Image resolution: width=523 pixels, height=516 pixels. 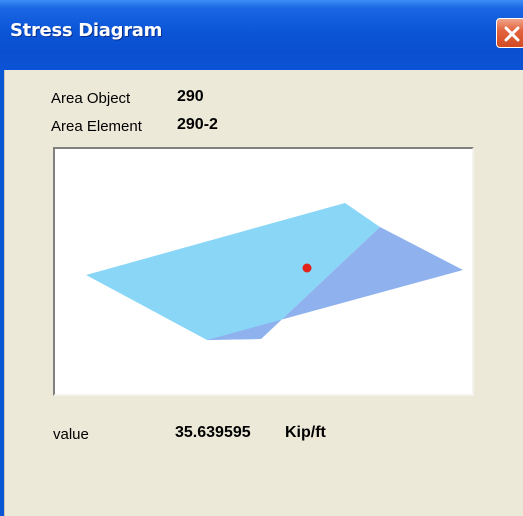 I want to click on area-object-label: Area Object, so click(x=91, y=98).